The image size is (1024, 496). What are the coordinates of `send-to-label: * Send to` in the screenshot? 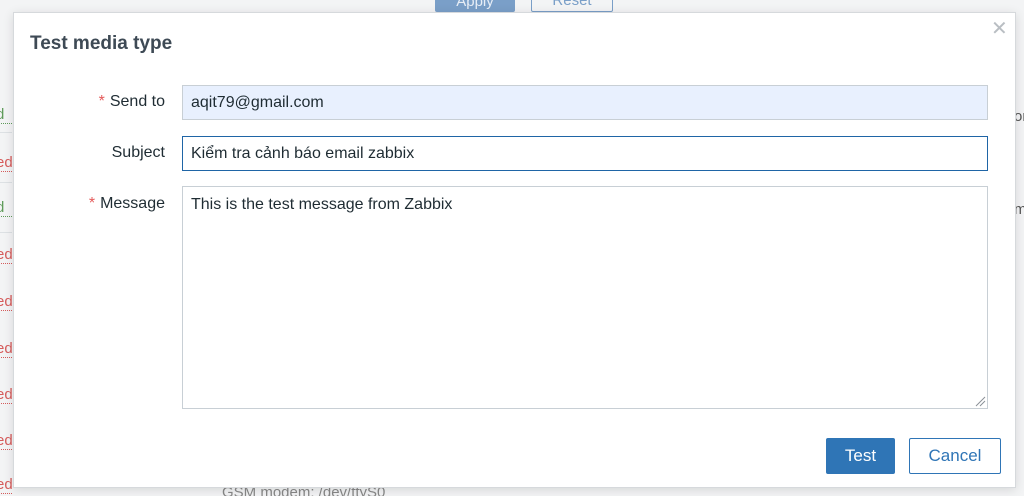 It's located at (132, 102).